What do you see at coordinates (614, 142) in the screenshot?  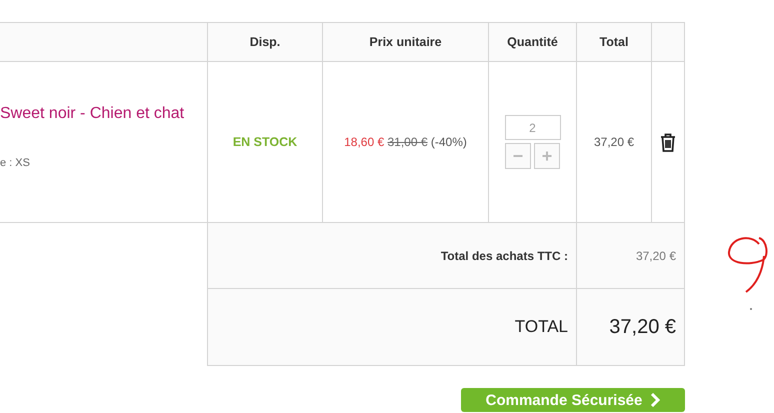 I see `line-total: 37,20 €` at bounding box center [614, 142].